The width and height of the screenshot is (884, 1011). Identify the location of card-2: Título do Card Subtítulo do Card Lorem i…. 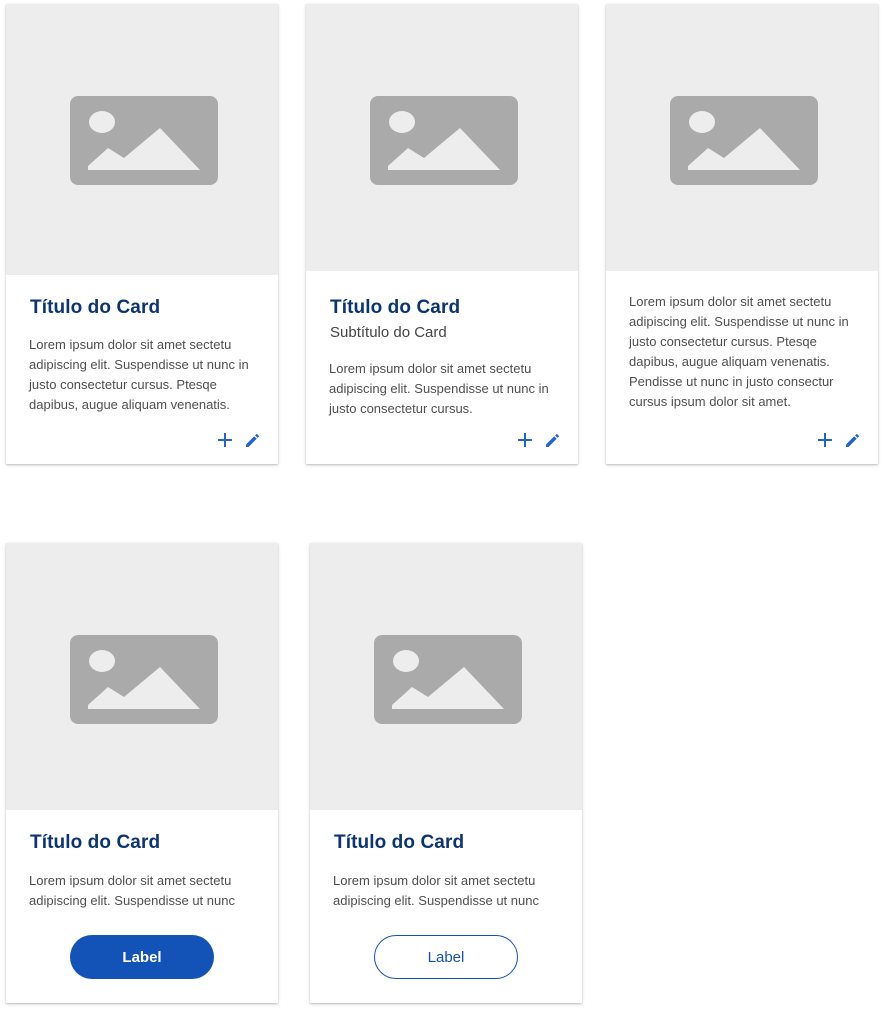
(442, 234).